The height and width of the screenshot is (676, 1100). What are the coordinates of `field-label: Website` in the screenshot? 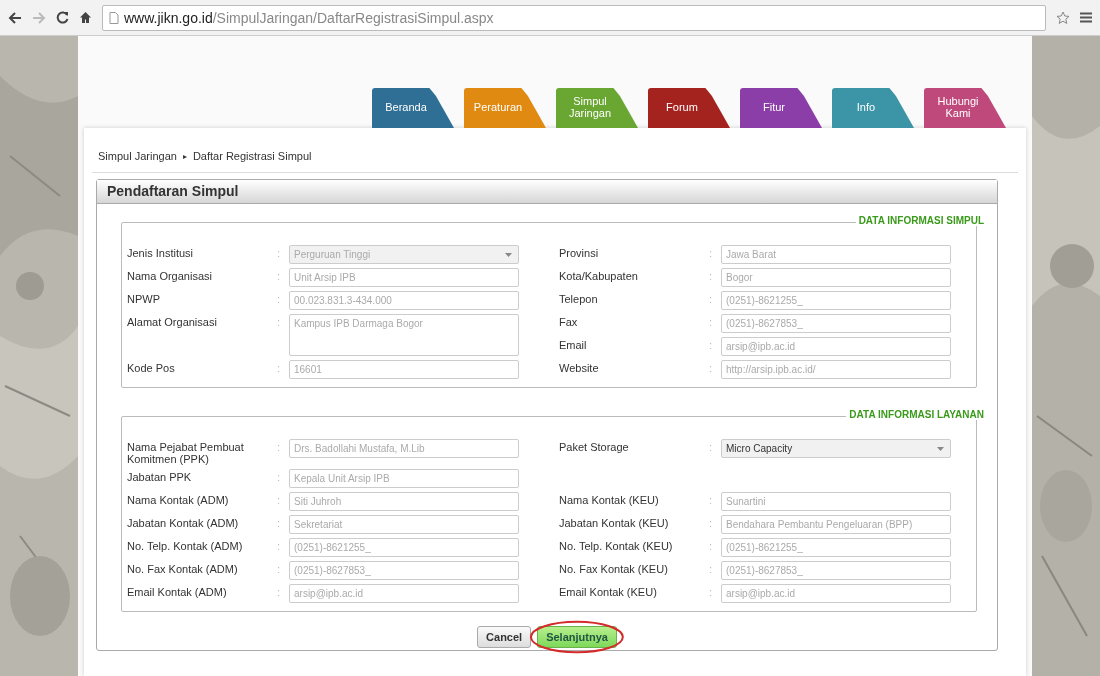 It's located at (579, 367).